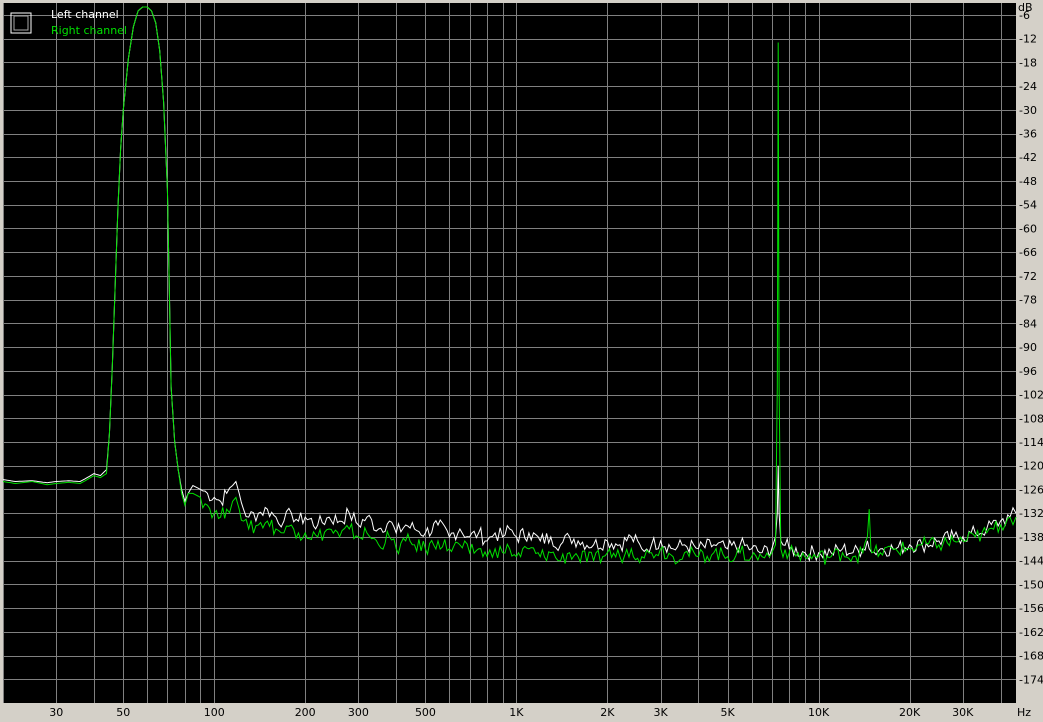  I want to click on y-tick-label: -60, so click(1028, 228).